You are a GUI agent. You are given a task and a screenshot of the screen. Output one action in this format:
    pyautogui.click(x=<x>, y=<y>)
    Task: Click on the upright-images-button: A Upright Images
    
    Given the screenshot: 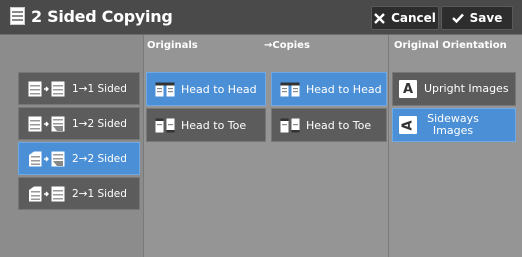 What is the action you would take?
    pyautogui.click(x=454, y=89)
    